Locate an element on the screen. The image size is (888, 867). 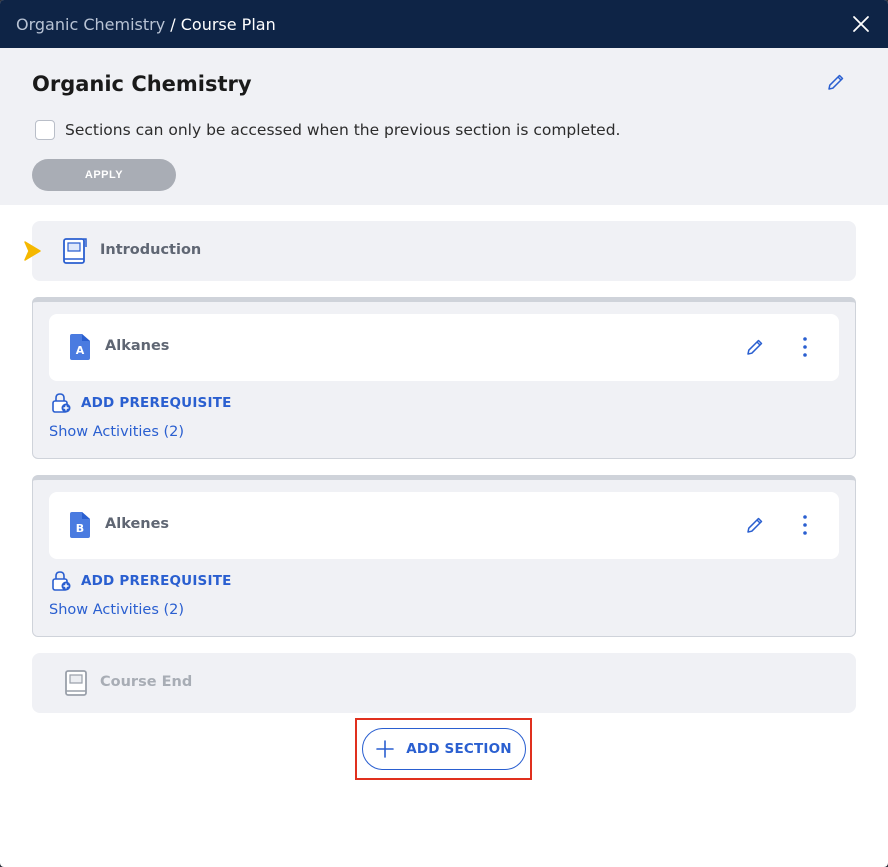
section-book-icon: A is located at coordinates (80, 347).